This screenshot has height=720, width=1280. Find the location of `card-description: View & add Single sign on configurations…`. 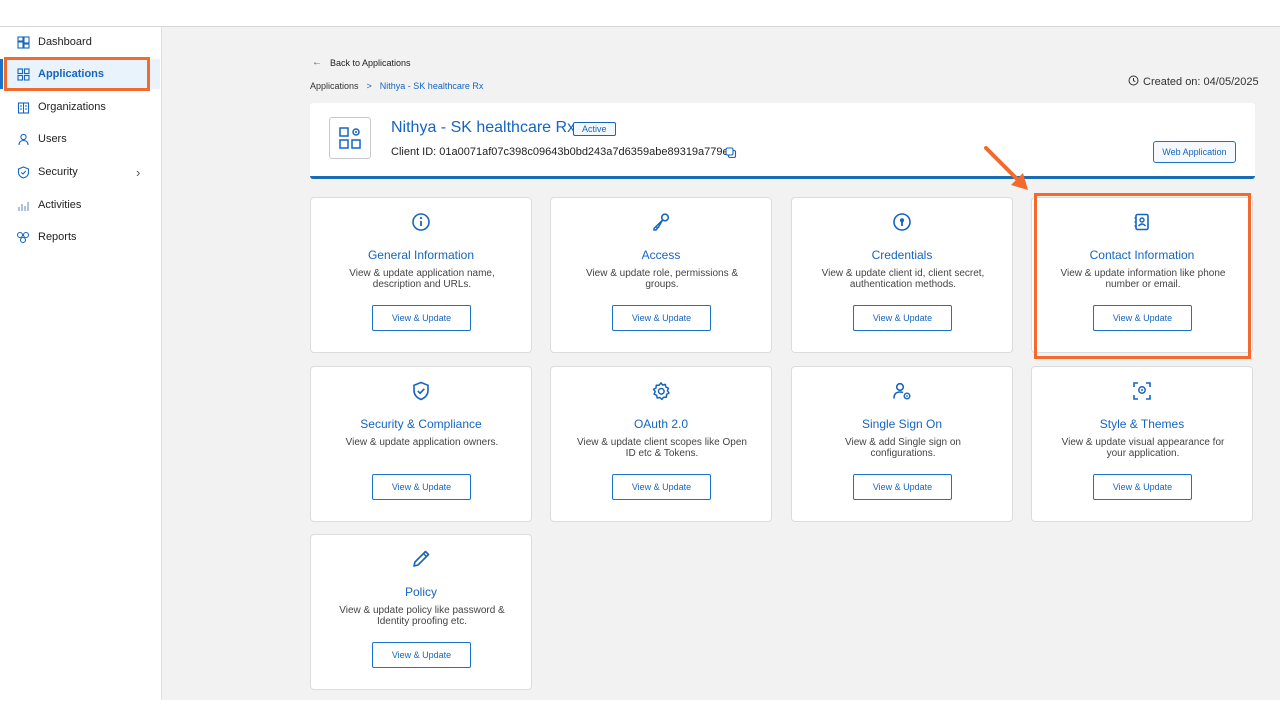

card-description: View & add Single sign on configurations… is located at coordinates (902, 448).